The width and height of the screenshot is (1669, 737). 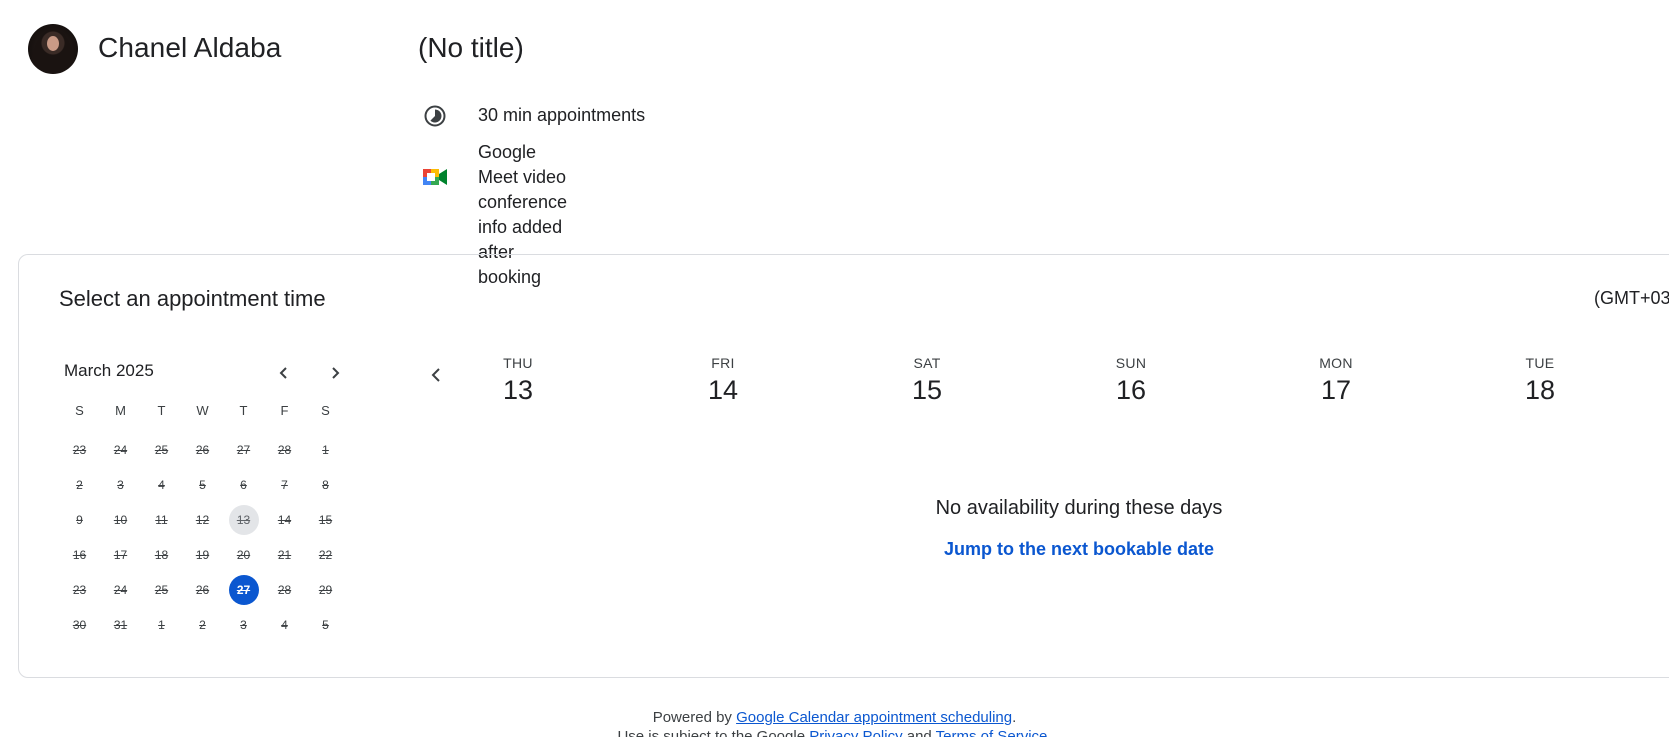 What do you see at coordinates (1540, 390) in the screenshot?
I see `day-number: 18` at bounding box center [1540, 390].